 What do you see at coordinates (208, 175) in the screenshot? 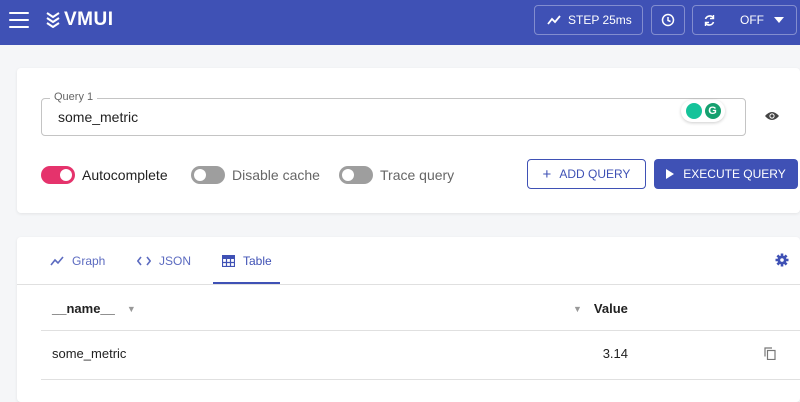
I see `disable-cache-switch` at bounding box center [208, 175].